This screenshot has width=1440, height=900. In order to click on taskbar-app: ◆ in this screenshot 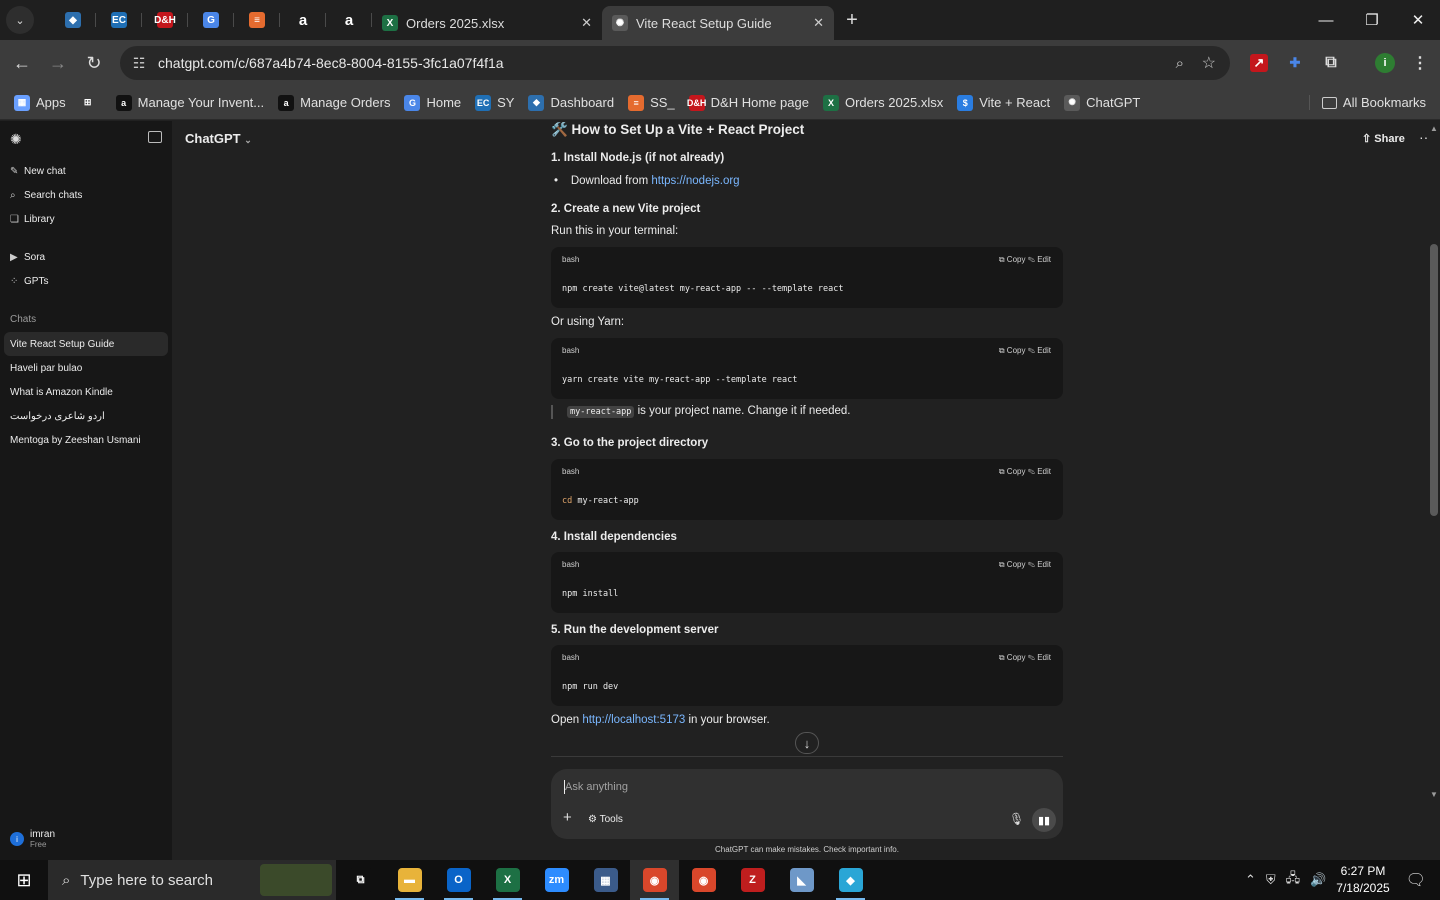, I will do `click(850, 880)`.